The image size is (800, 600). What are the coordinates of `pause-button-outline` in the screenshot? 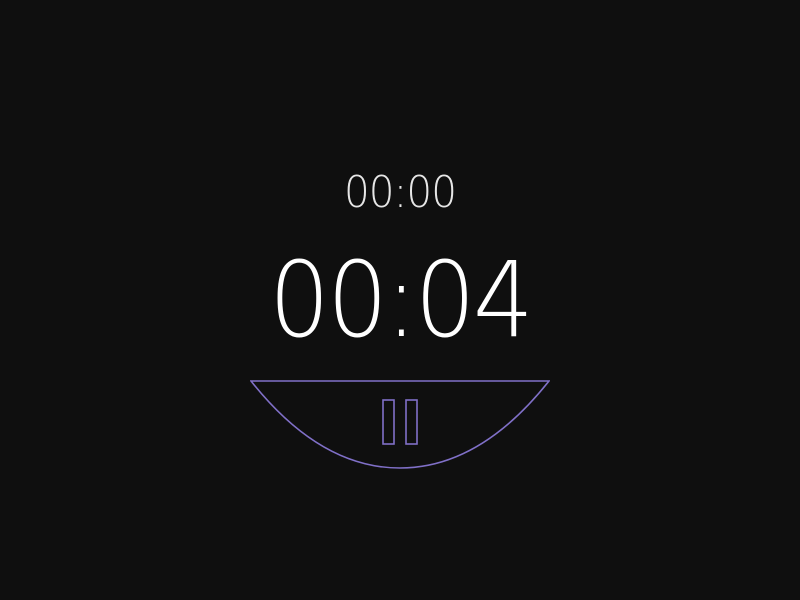 It's located at (400, 424).